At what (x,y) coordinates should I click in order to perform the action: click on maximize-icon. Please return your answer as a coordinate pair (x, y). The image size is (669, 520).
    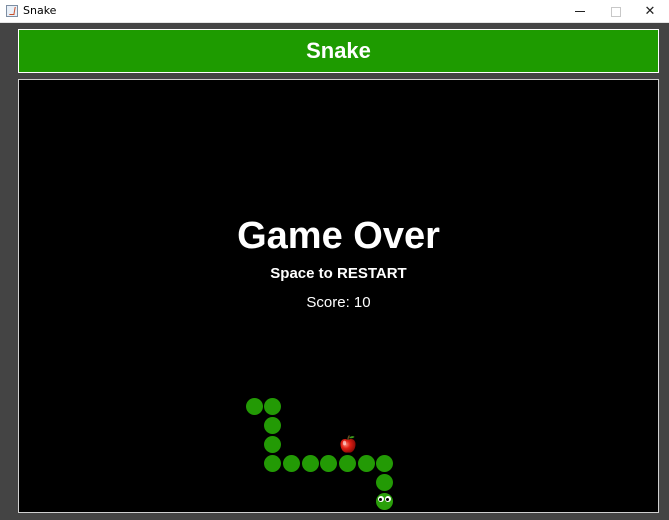
    Looking at the image, I should click on (616, 11).